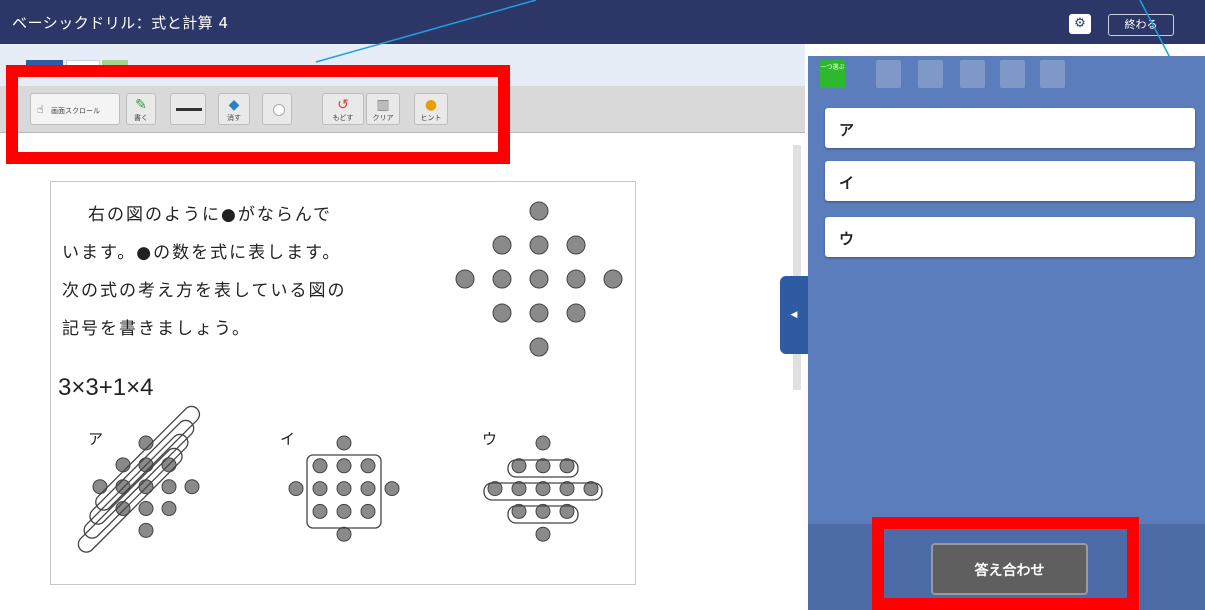  What do you see at coordinates (139, 479) in the screenshot?
I see `figure-a` at bounding box center [139, 479].